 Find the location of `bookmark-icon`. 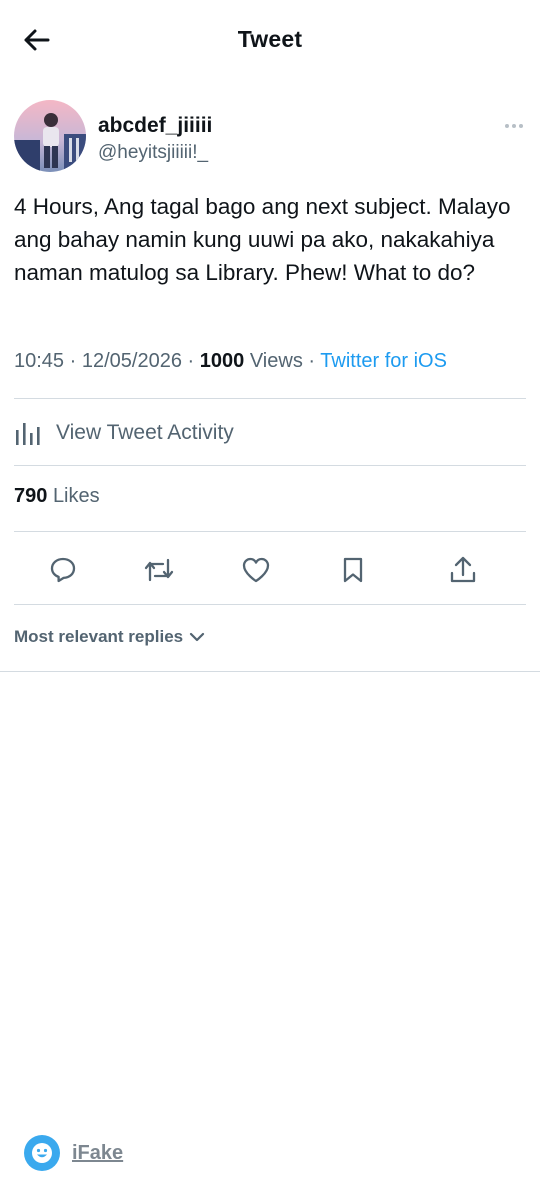

bookmark-icon is located at coordinates (353, 570).